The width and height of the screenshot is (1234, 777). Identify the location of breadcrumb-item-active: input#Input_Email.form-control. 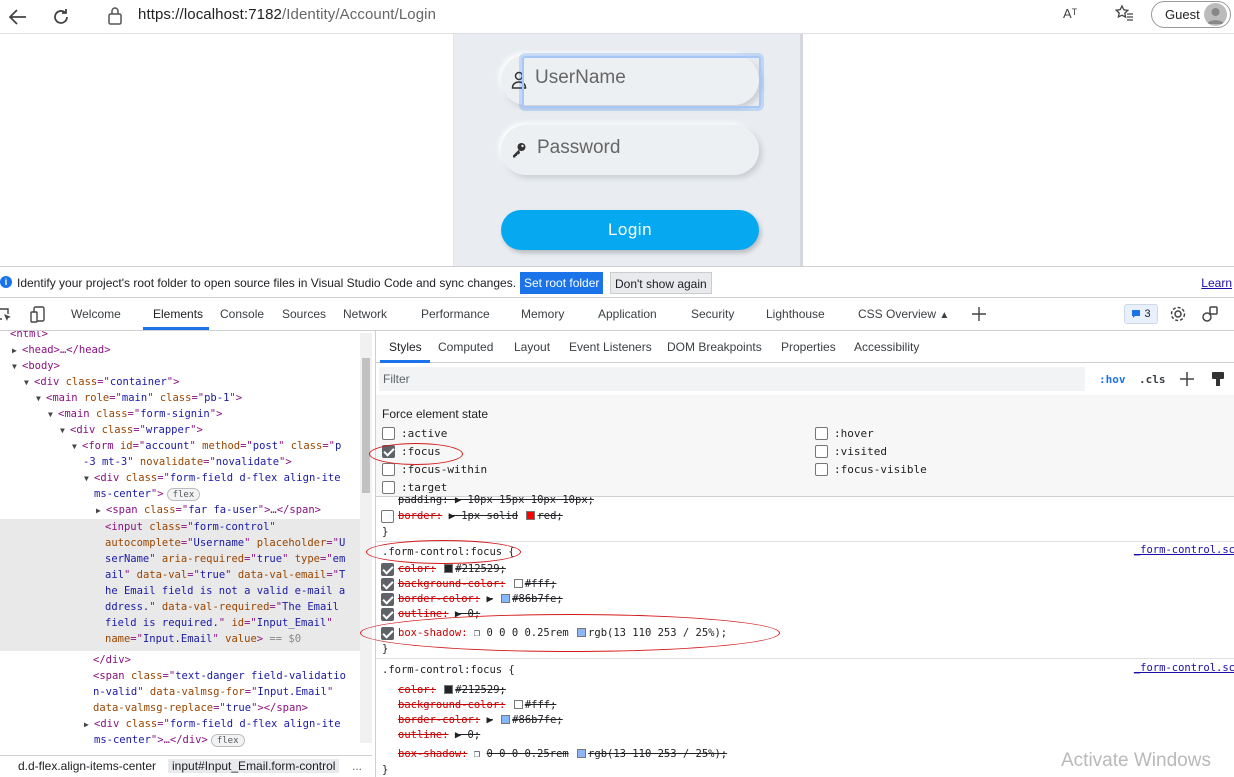
(254, 766).